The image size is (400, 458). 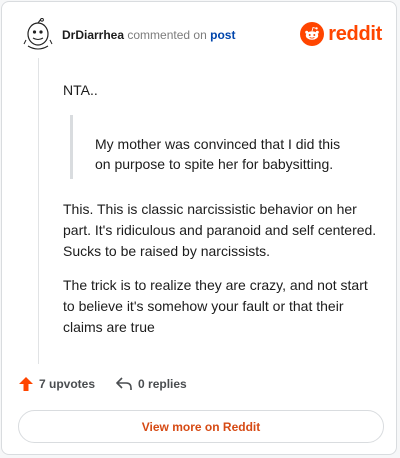 I want to click on reply-arrow-icon, so click(x=124, y=383).